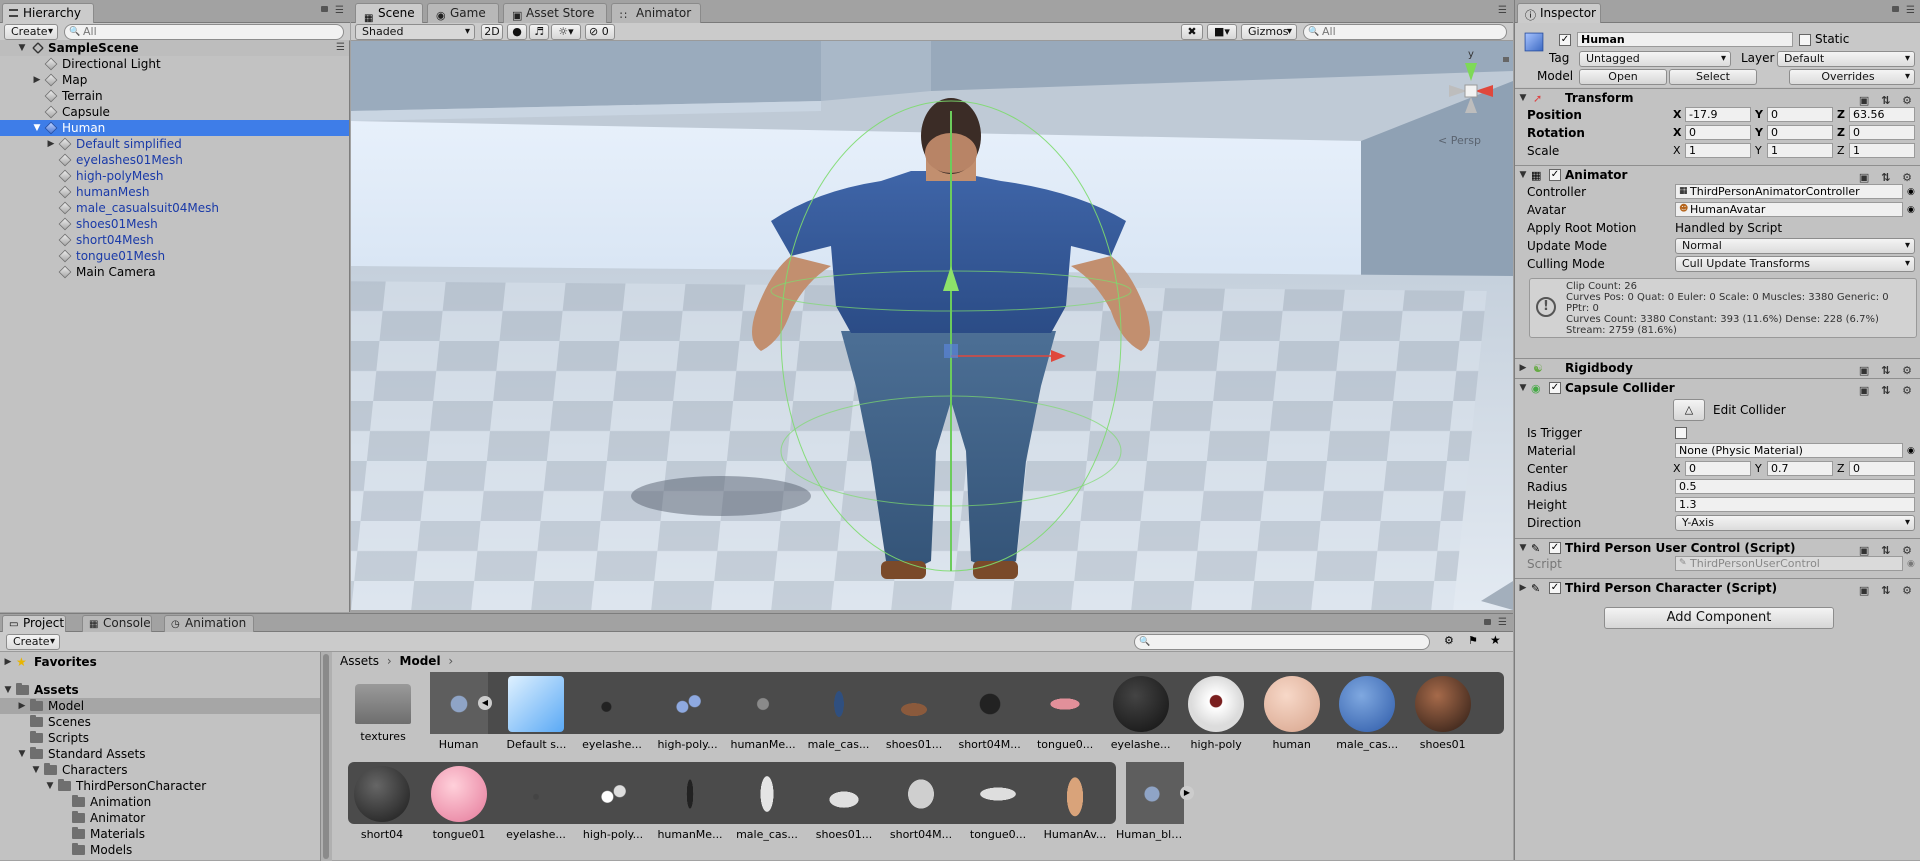  I want to click on tree-assets: ▼ Assets, so click(160, 690).